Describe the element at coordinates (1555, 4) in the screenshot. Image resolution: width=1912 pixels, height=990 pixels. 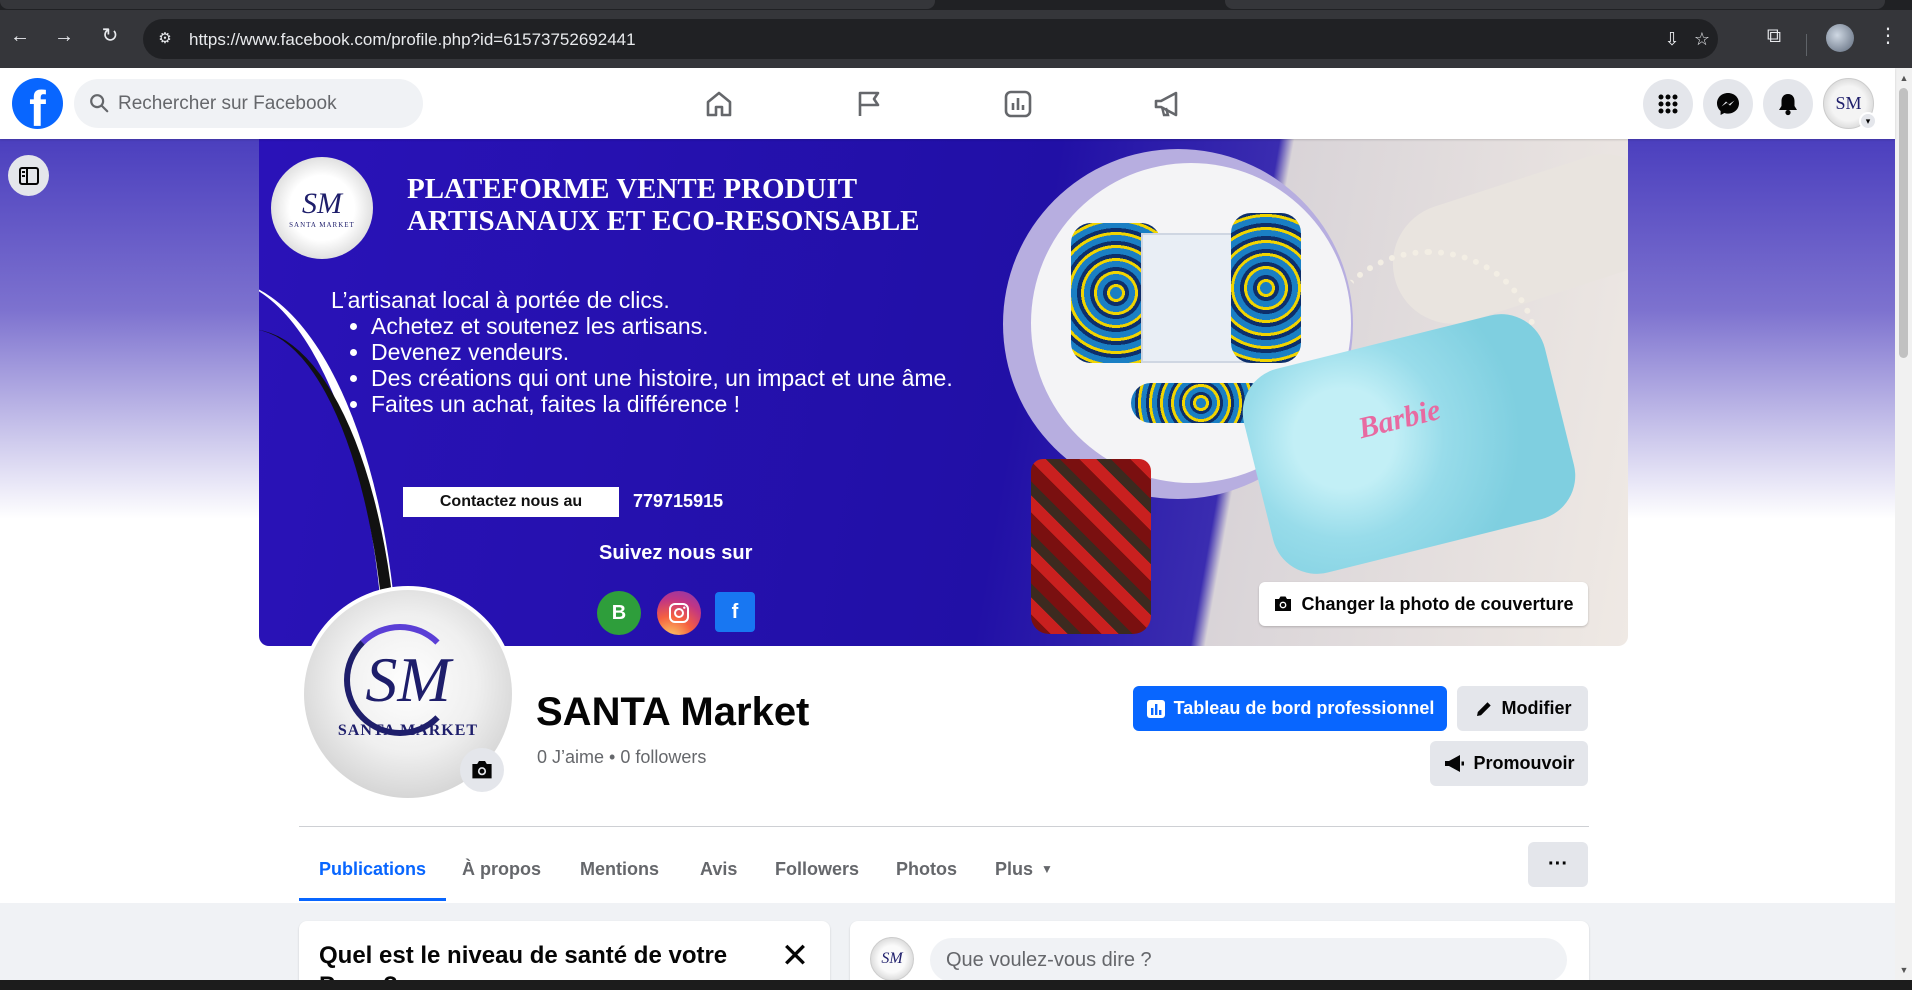
I see `browser-tab` at that location.